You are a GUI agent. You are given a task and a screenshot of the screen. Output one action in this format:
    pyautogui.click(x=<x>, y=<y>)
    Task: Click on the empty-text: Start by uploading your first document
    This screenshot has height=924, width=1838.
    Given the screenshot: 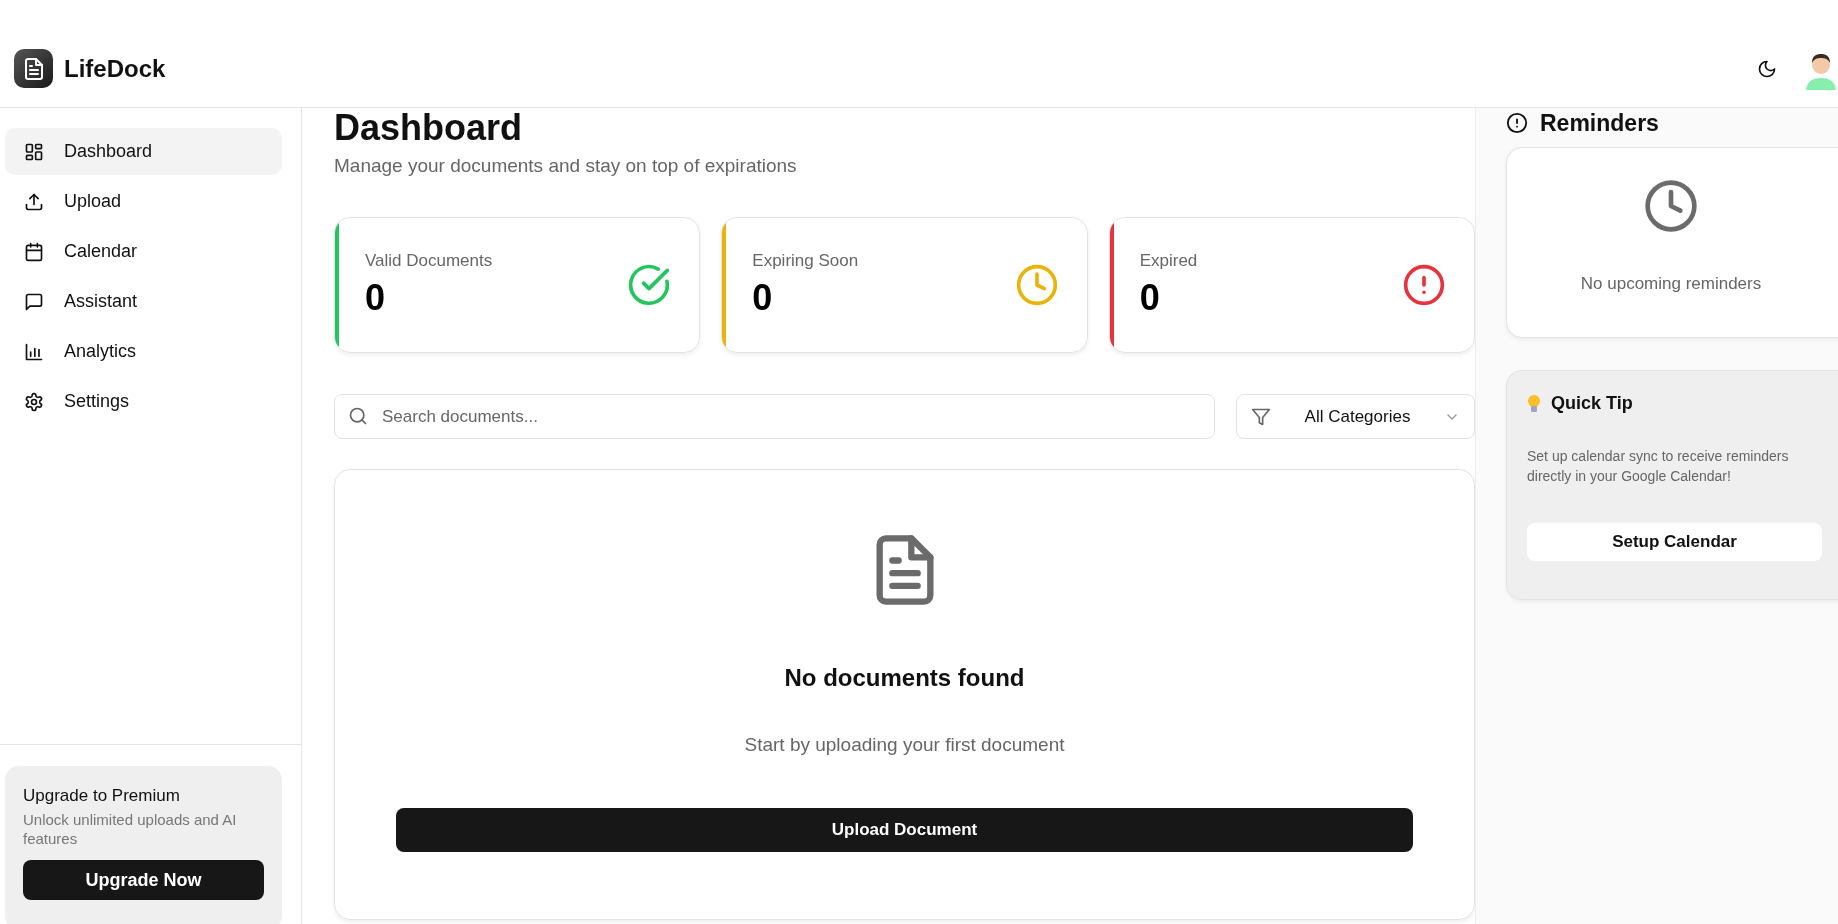 What is the action you would take?
    pyautogui.click(x=904, y=745)
    